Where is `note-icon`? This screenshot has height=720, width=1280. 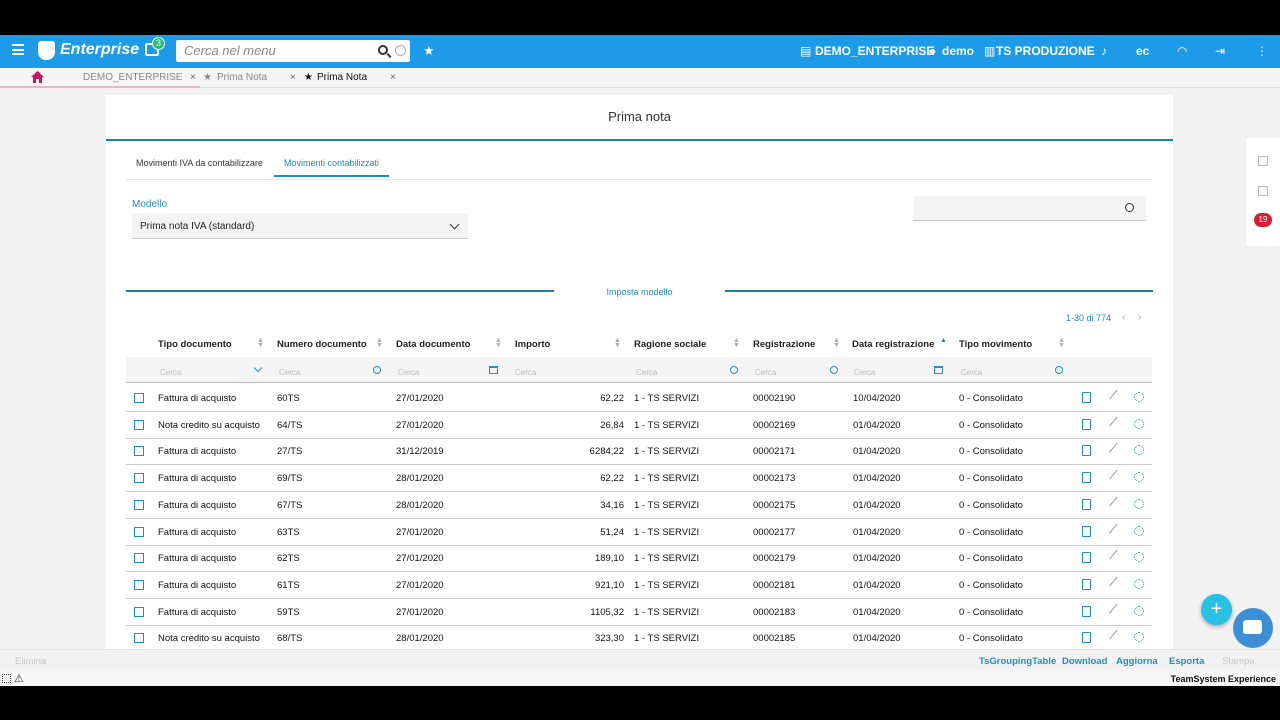 note-icon is located at coordinates (1263, 191).